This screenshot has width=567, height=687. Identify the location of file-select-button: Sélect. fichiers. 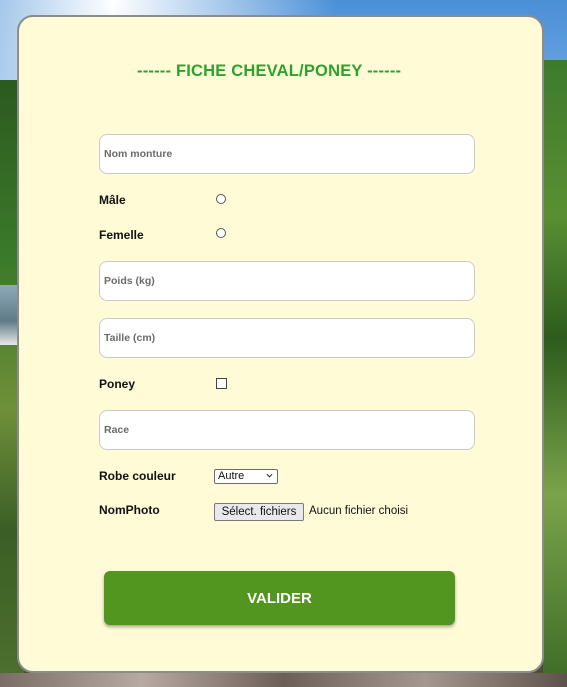
(259, 512).